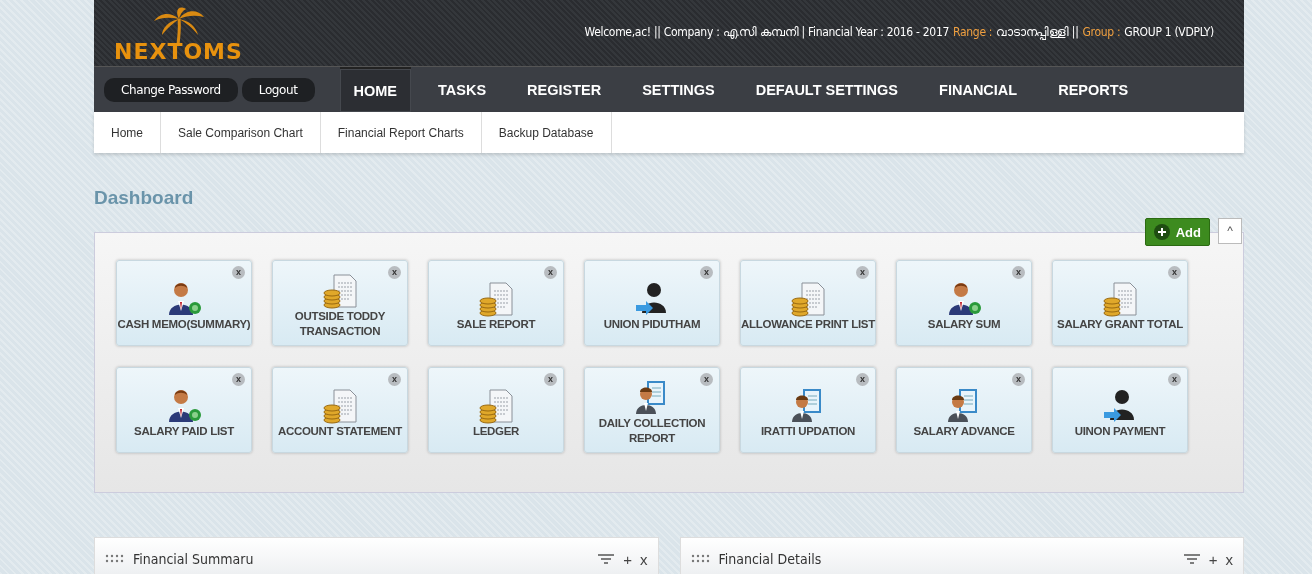  What do you see at coordinates (496, 324) in the screenshot?
I see `tile-label: SALE REPORT` at bounding box center [496, 324].